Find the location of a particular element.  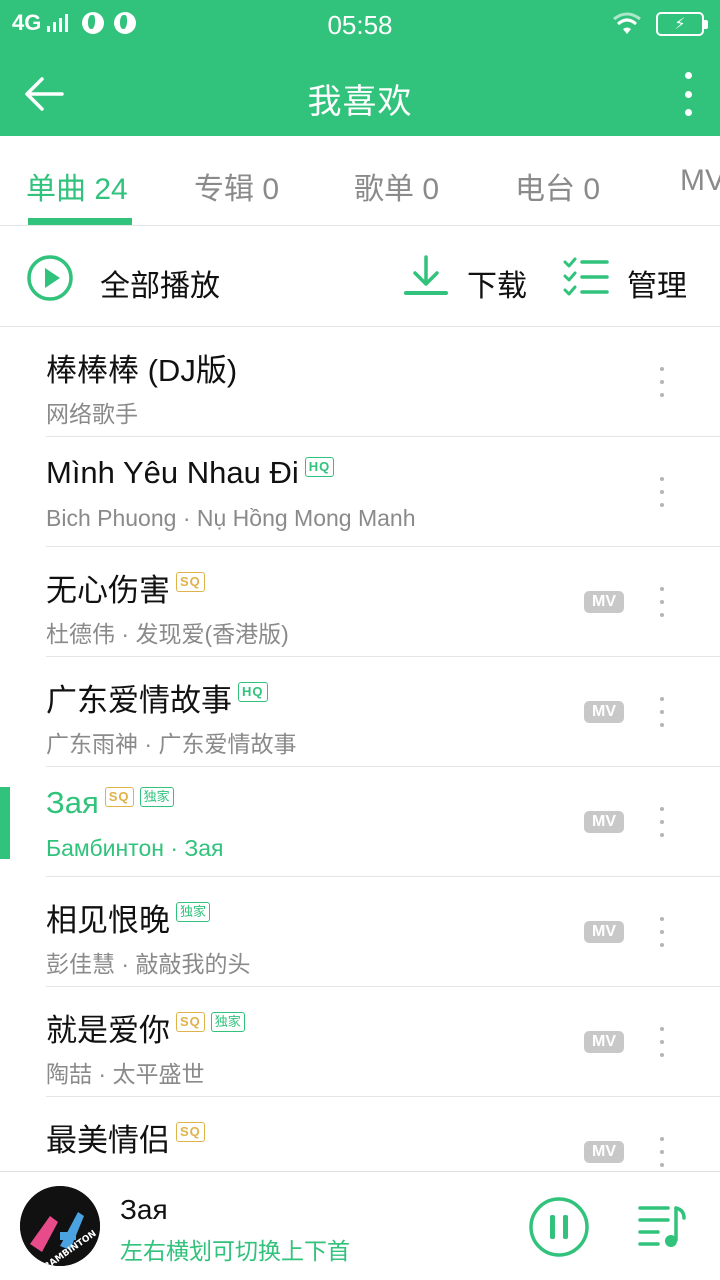

song-title: Mình Yêu Nhau Đi is located at coordinates (172, 472).